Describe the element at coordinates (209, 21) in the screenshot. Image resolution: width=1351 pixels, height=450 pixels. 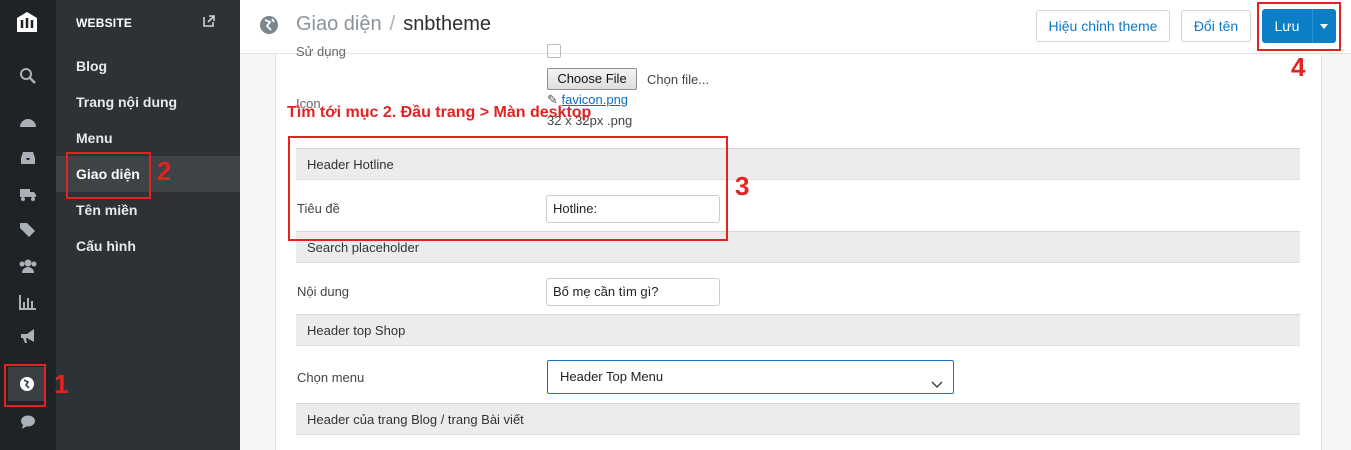
I see `external-link-icon` at that location.